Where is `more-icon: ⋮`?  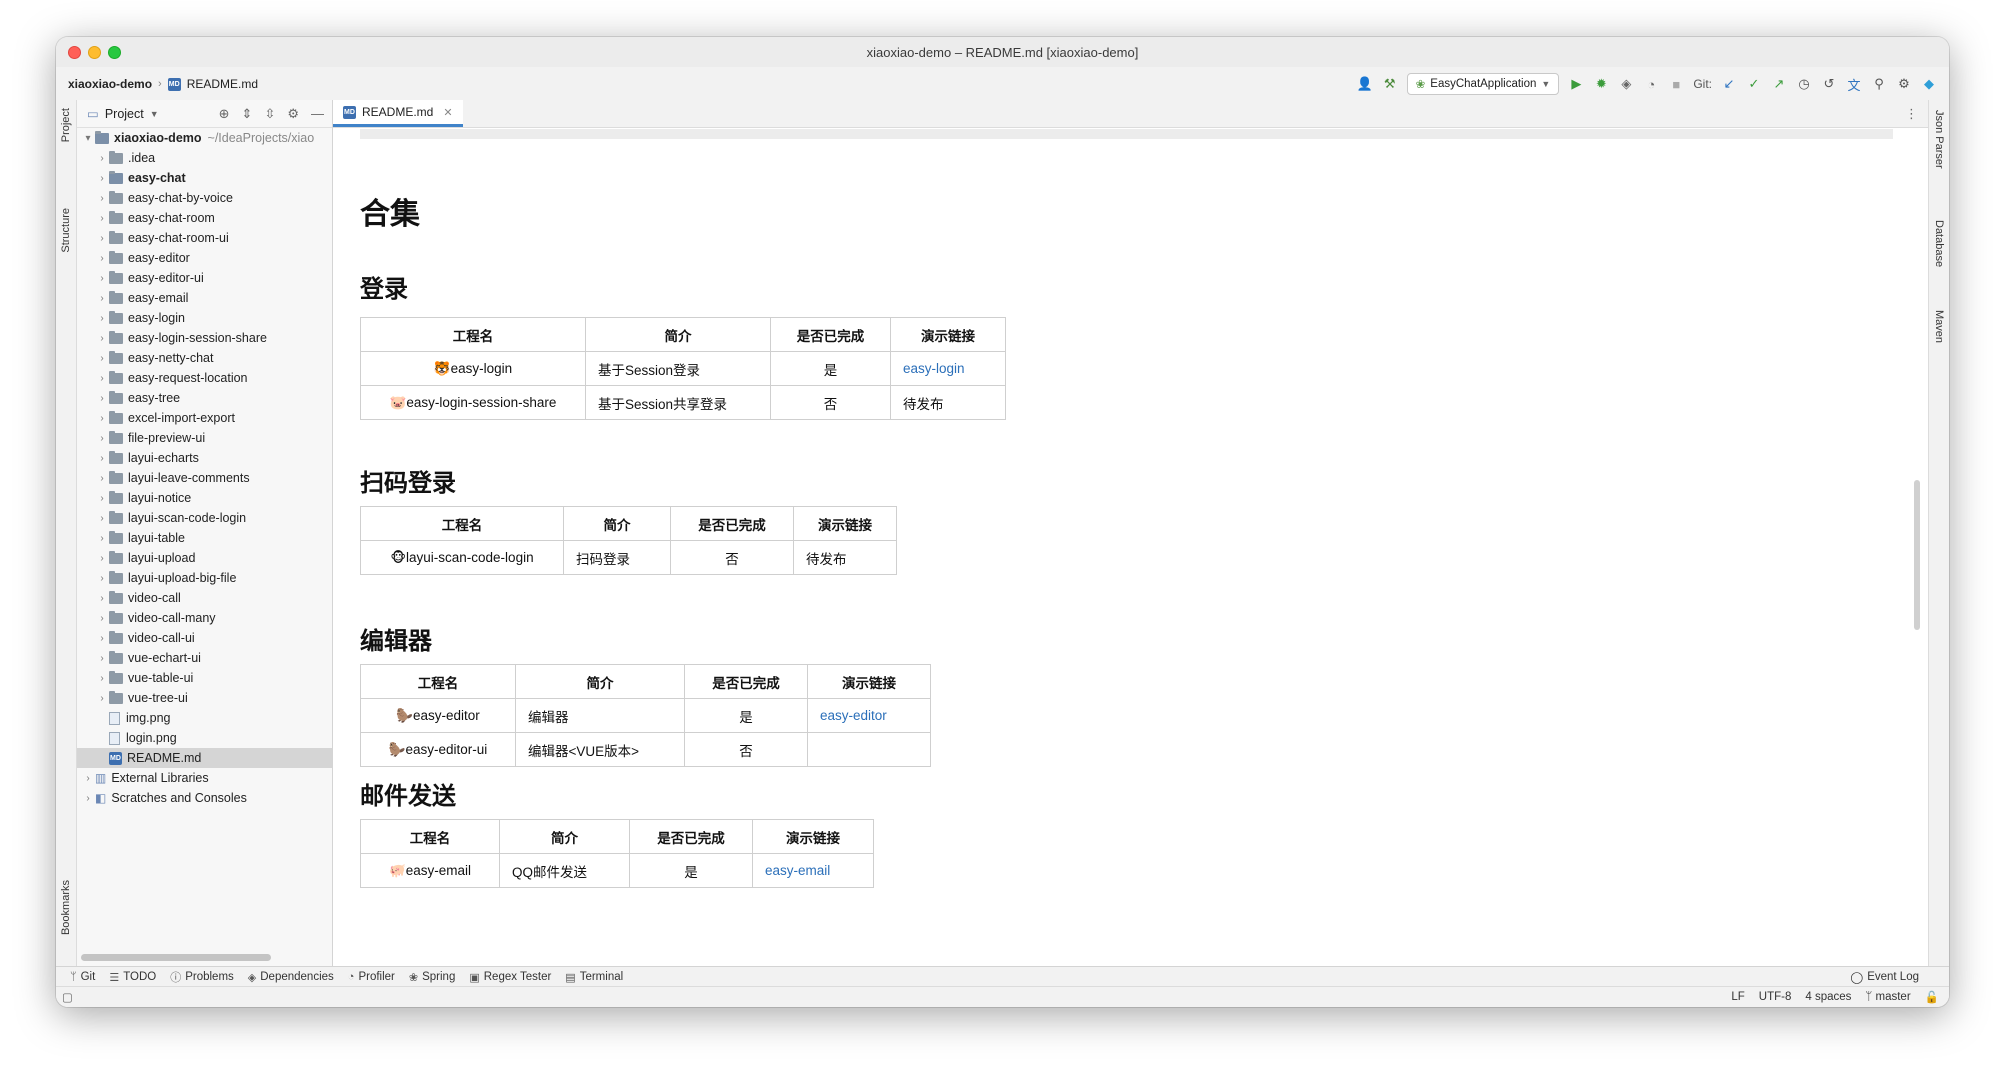
more-icon: ⋮ is located at coordinates (1911, 114).